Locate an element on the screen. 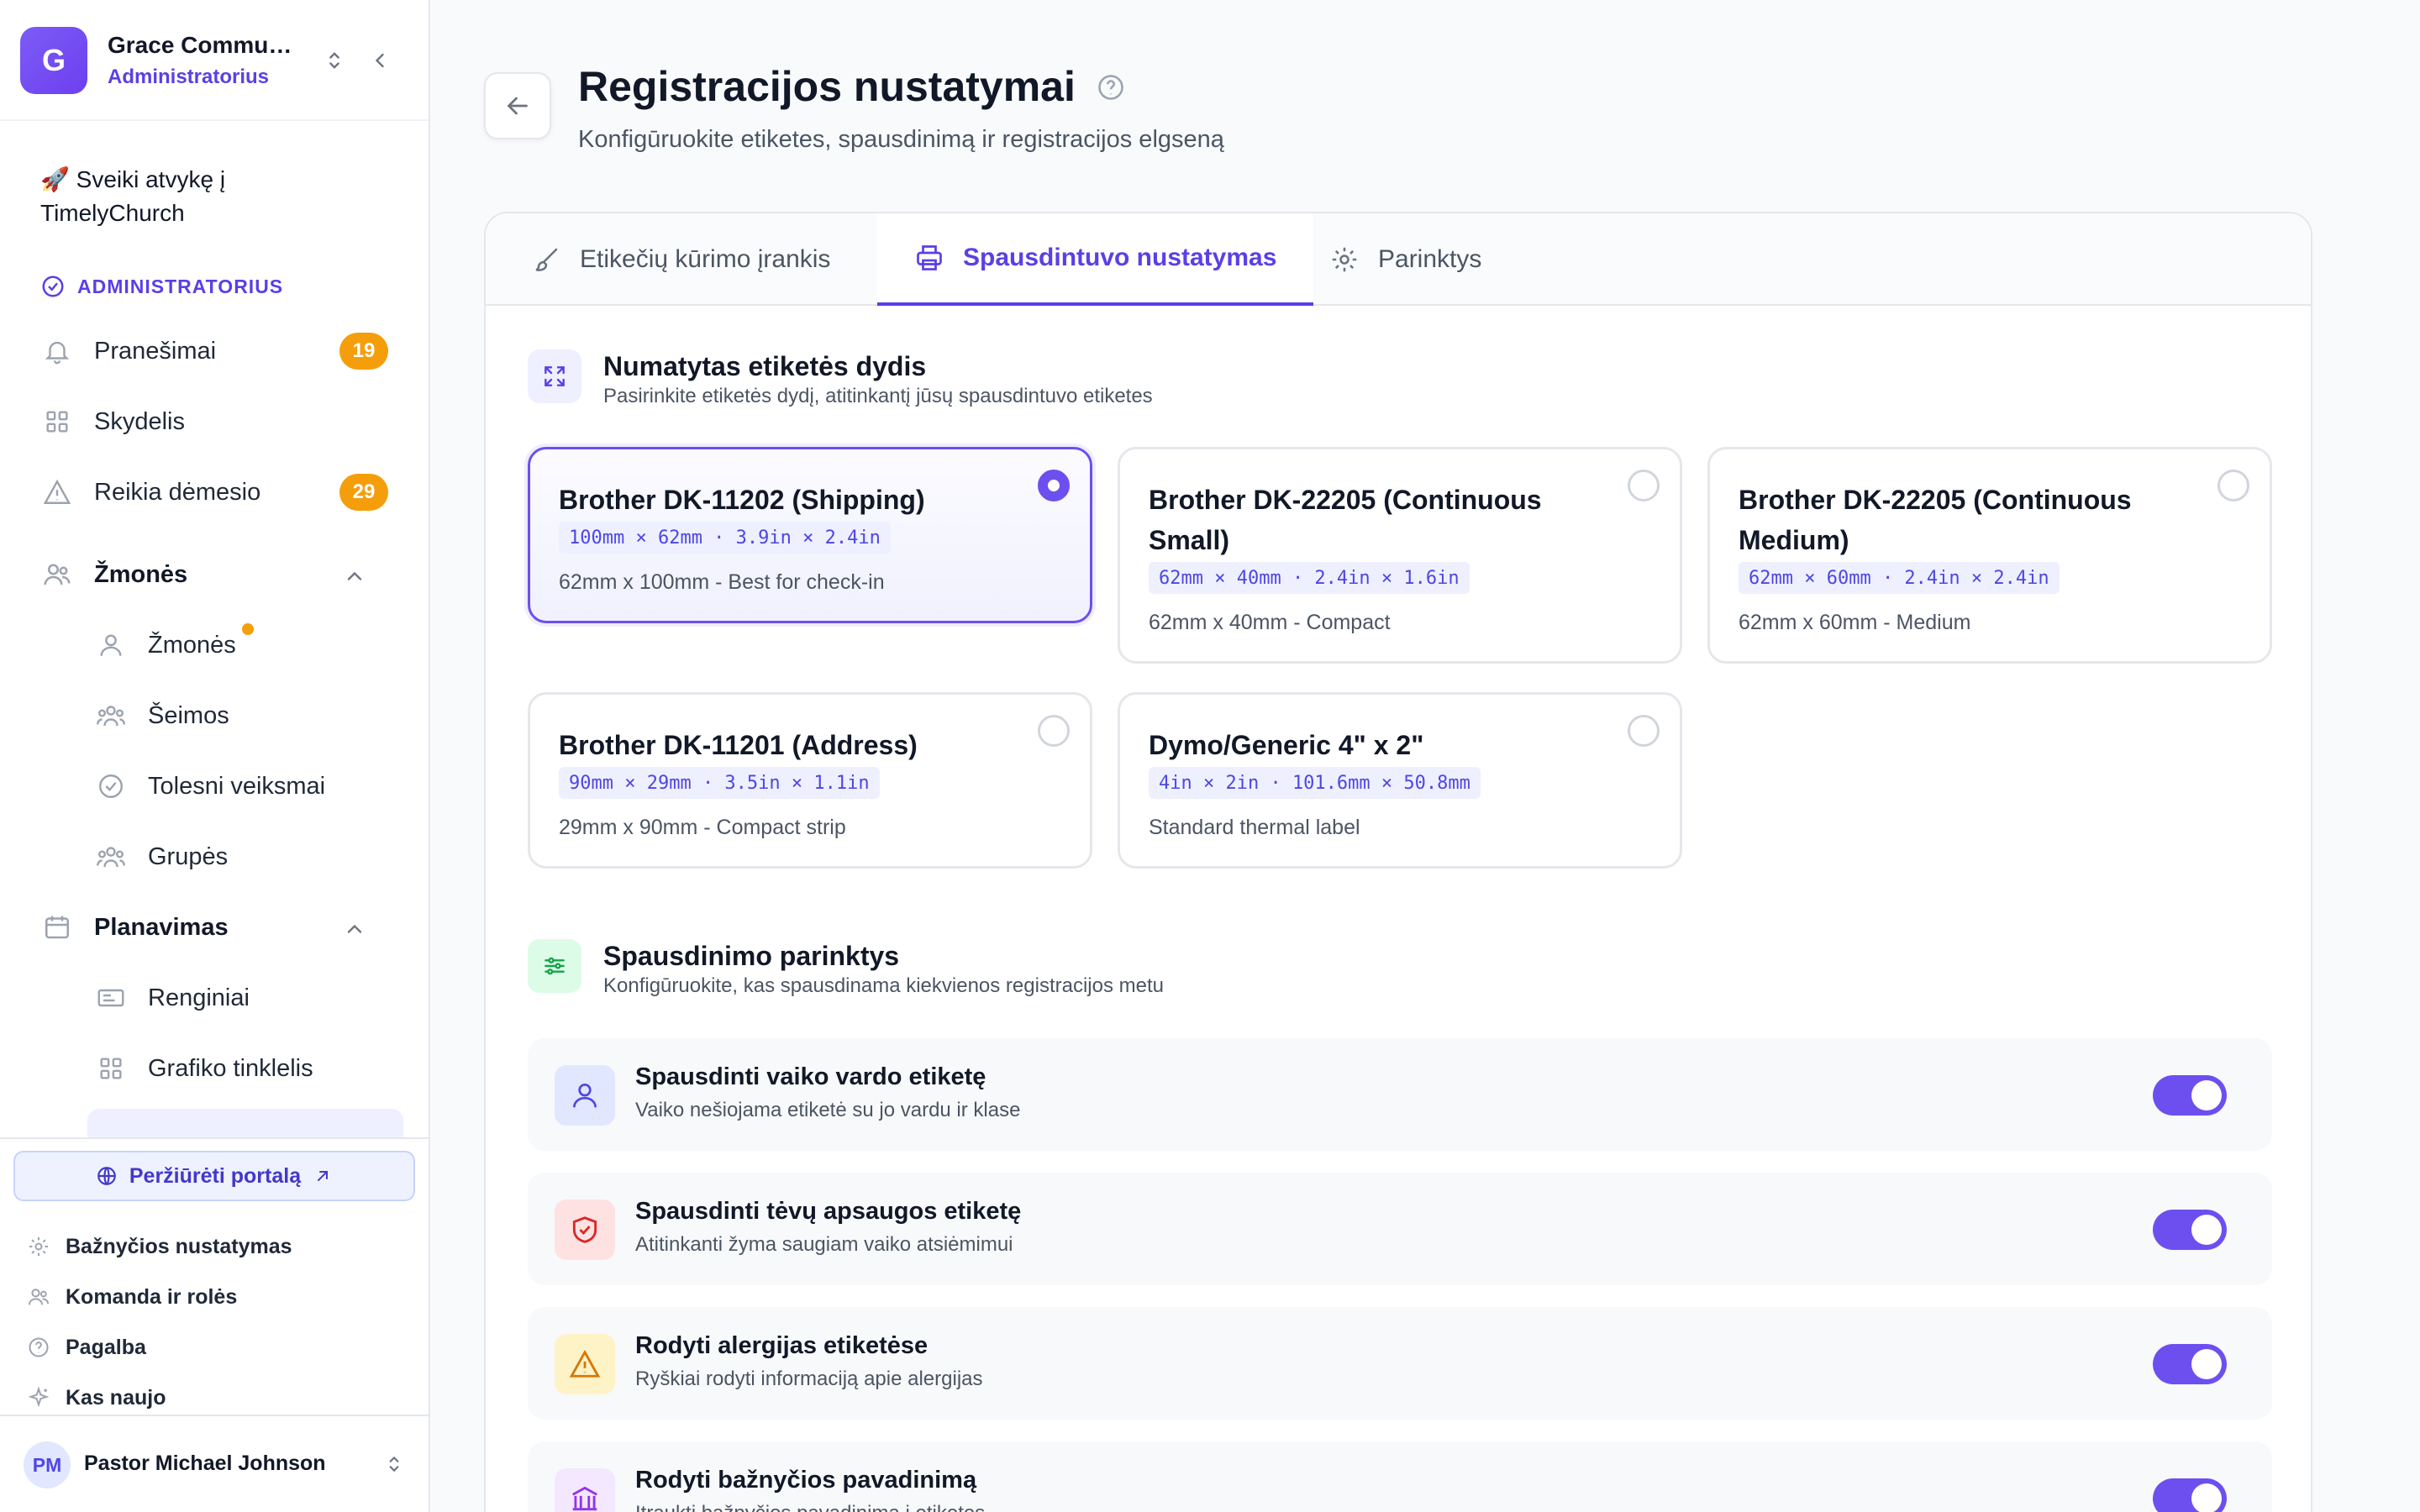 Image resolution: width=2420 pixels, height=1512 pixels. label-option-desc: Standard thermal label is located at coordinates (1255, 827).